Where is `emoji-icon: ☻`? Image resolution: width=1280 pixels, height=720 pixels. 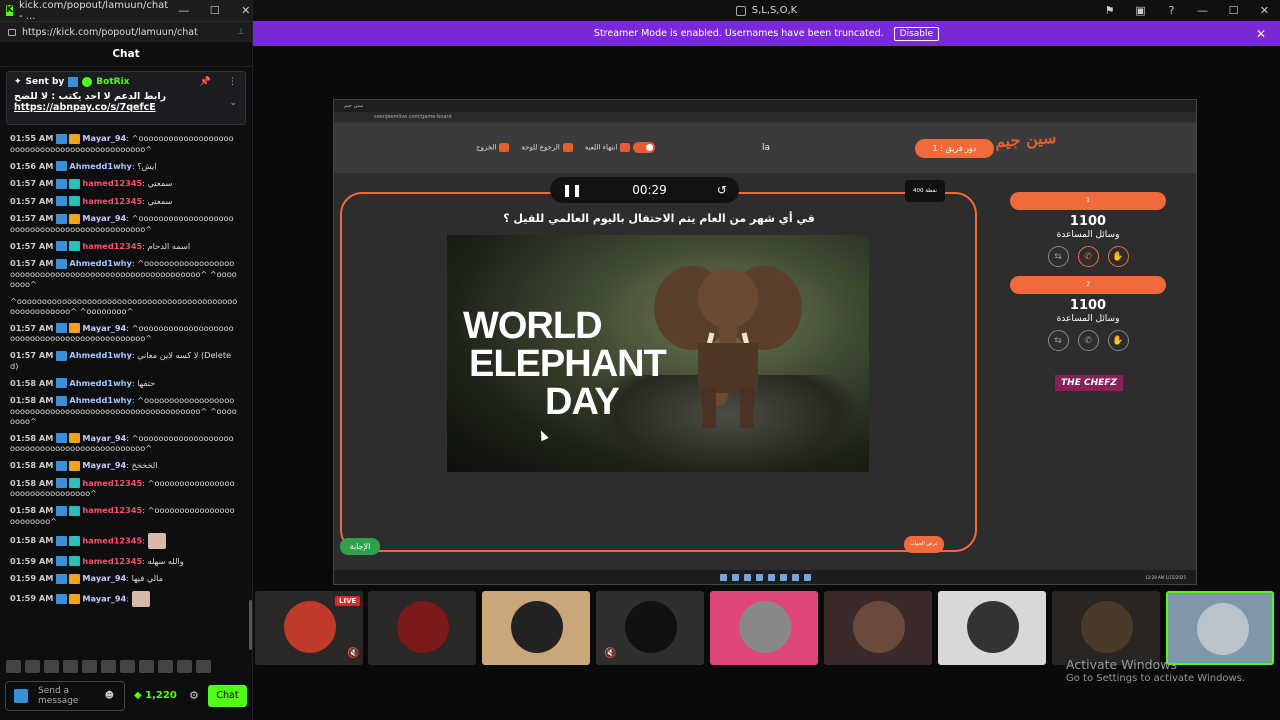 emoji-icon: ☻ is located at coordinates (109, 696).